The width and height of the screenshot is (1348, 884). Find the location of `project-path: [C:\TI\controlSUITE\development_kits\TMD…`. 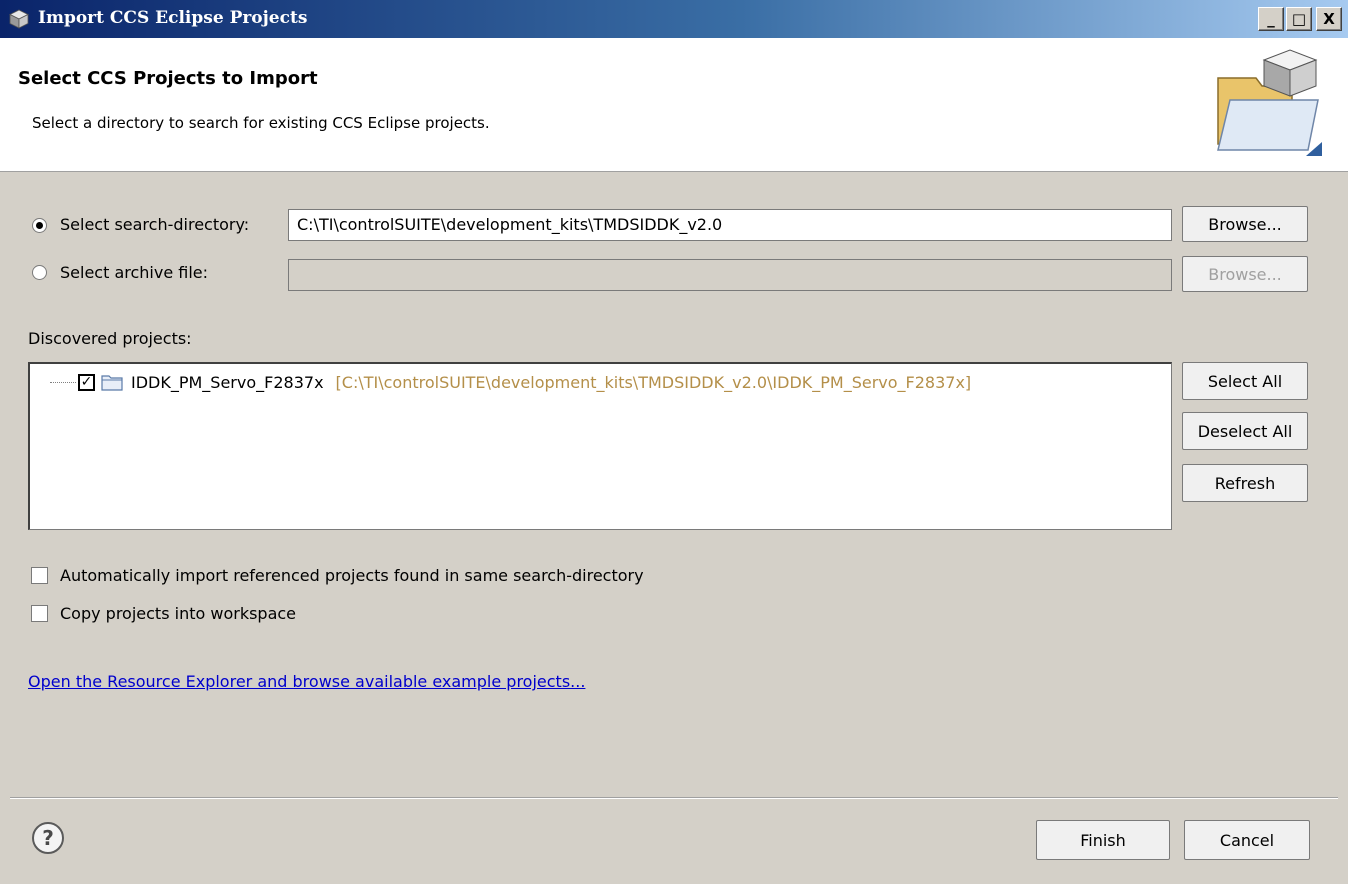

project-path: [C:\TI\controlSUITE\development_kits\TMD… is located at coordinates (653, 382).